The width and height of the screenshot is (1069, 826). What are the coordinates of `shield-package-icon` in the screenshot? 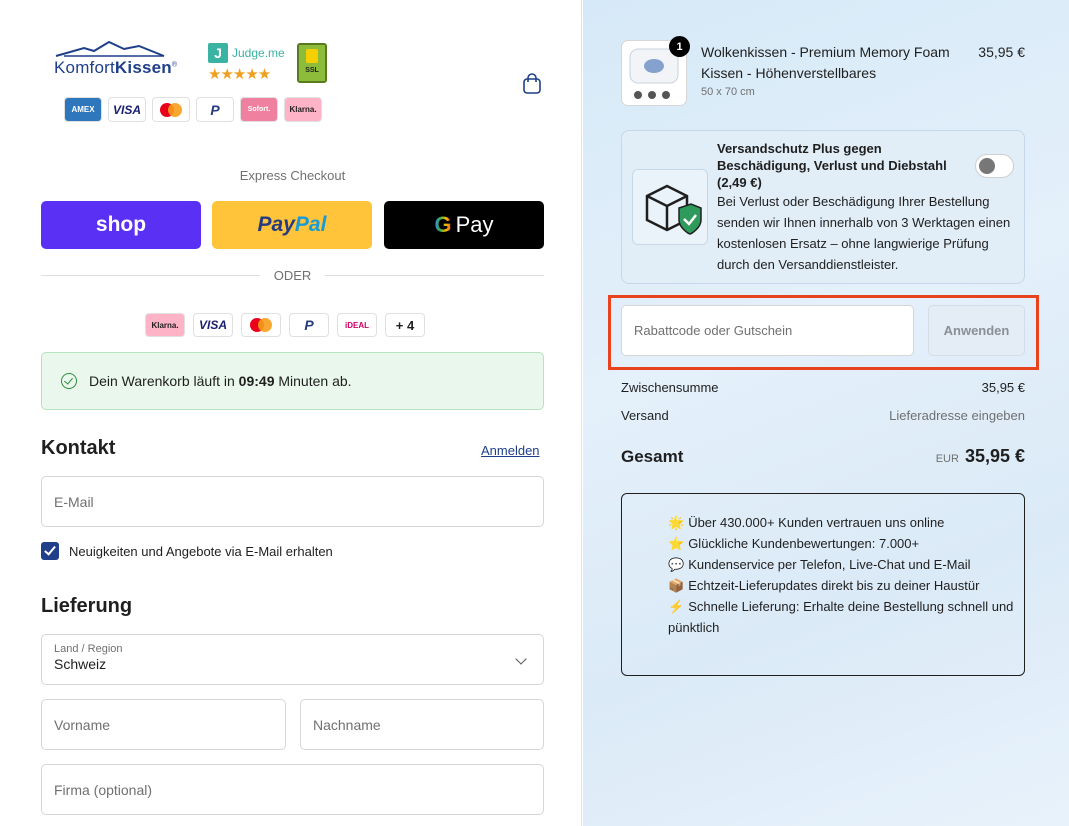 It's located at (670, 207).